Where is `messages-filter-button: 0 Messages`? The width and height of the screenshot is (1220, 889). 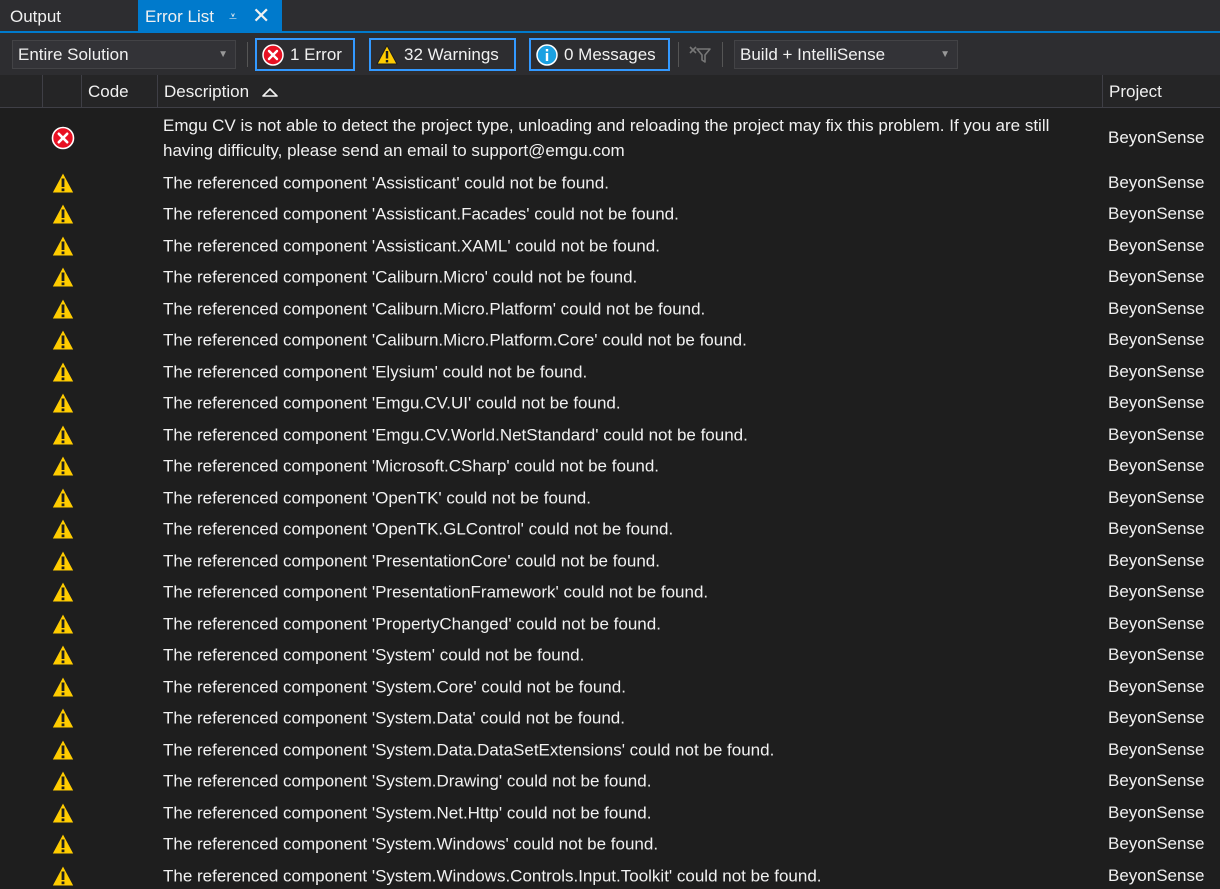
messages-filter-button: 0 Messages is located at coordinates (599, 54).